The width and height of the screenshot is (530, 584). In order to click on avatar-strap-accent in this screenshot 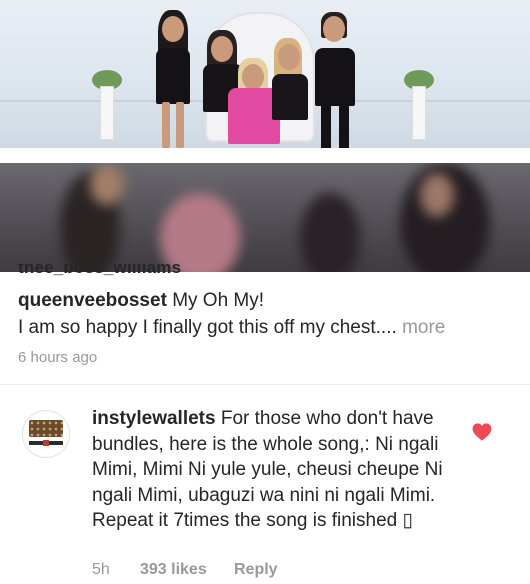, I will do `click(46, 443)`.